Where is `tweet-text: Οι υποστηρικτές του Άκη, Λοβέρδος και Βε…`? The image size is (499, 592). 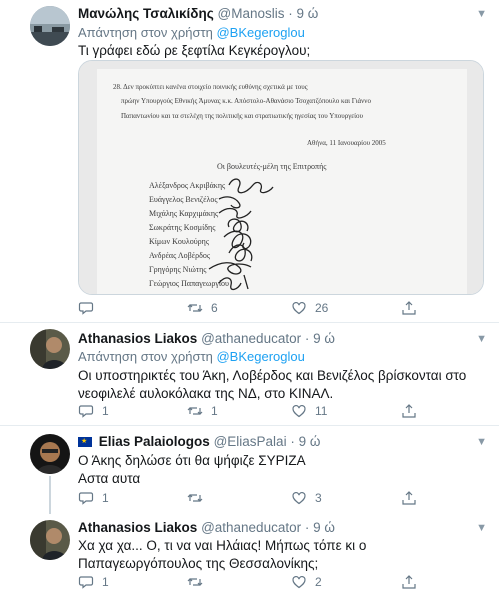 tweet-text: Οι υποστηρικτές του Άκη, Λοβέρδος και Βε… is located at coordinates (272, 384).